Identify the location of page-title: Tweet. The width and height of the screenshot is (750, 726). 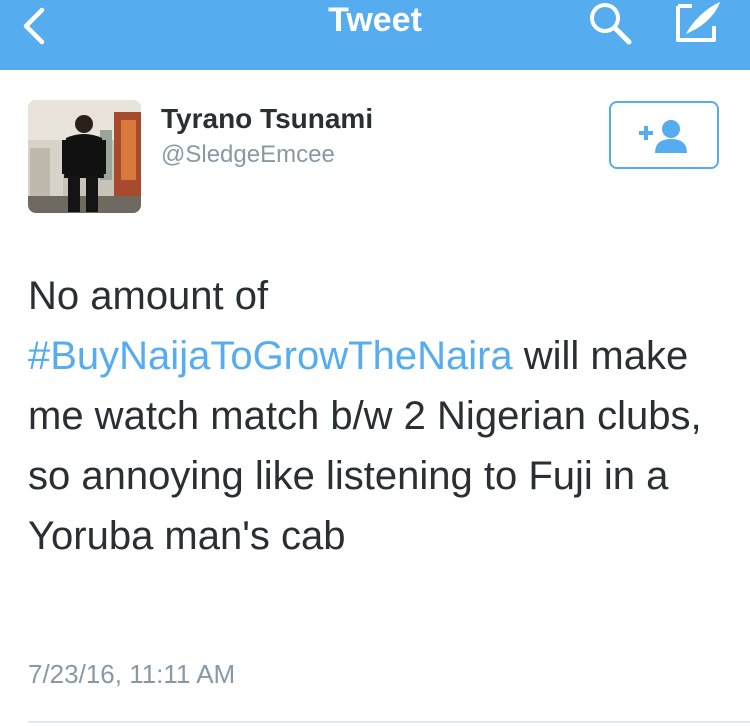
(375, 20).